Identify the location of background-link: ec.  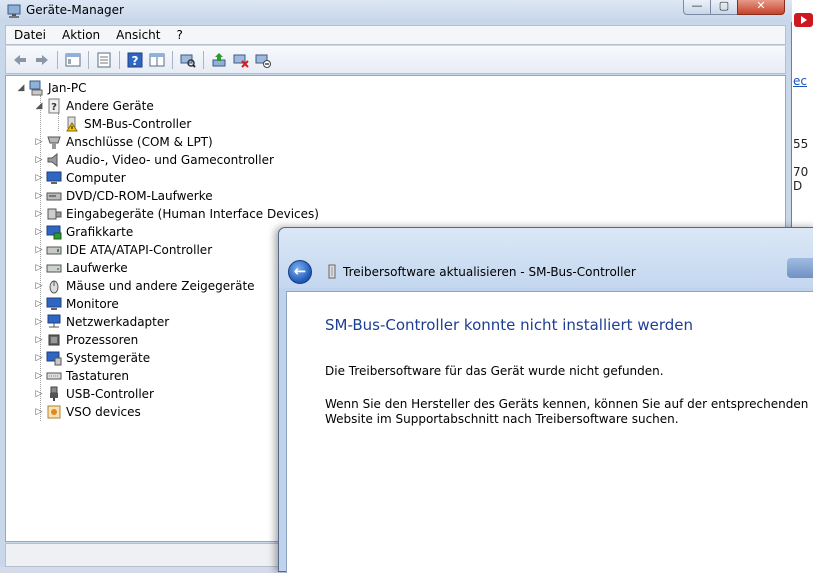
(800, 81).